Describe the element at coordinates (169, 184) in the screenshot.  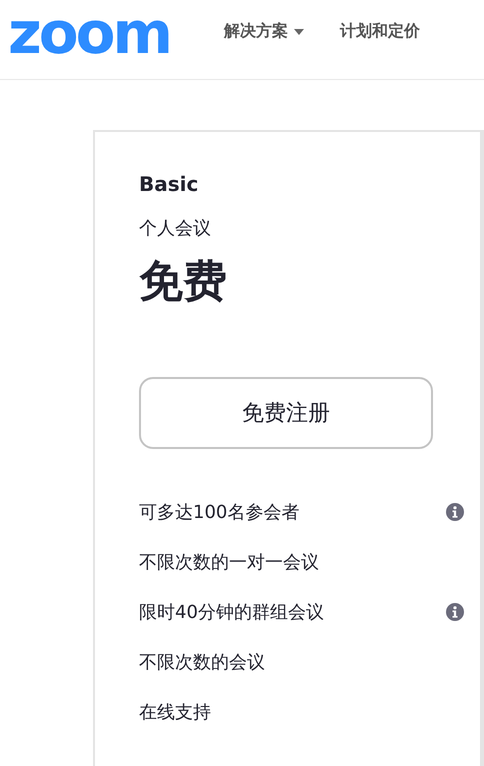
I see `plan-name: Basic` at that location.